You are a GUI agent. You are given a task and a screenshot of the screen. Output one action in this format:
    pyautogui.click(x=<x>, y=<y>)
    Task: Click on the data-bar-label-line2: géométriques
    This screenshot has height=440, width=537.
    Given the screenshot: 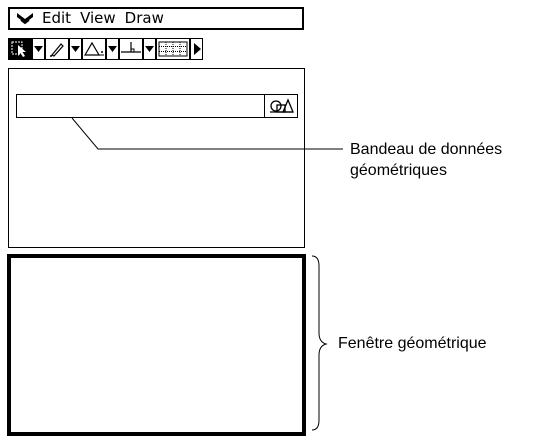 What is the action you would take?
    pyautogui.click(x=398, y=170)
    